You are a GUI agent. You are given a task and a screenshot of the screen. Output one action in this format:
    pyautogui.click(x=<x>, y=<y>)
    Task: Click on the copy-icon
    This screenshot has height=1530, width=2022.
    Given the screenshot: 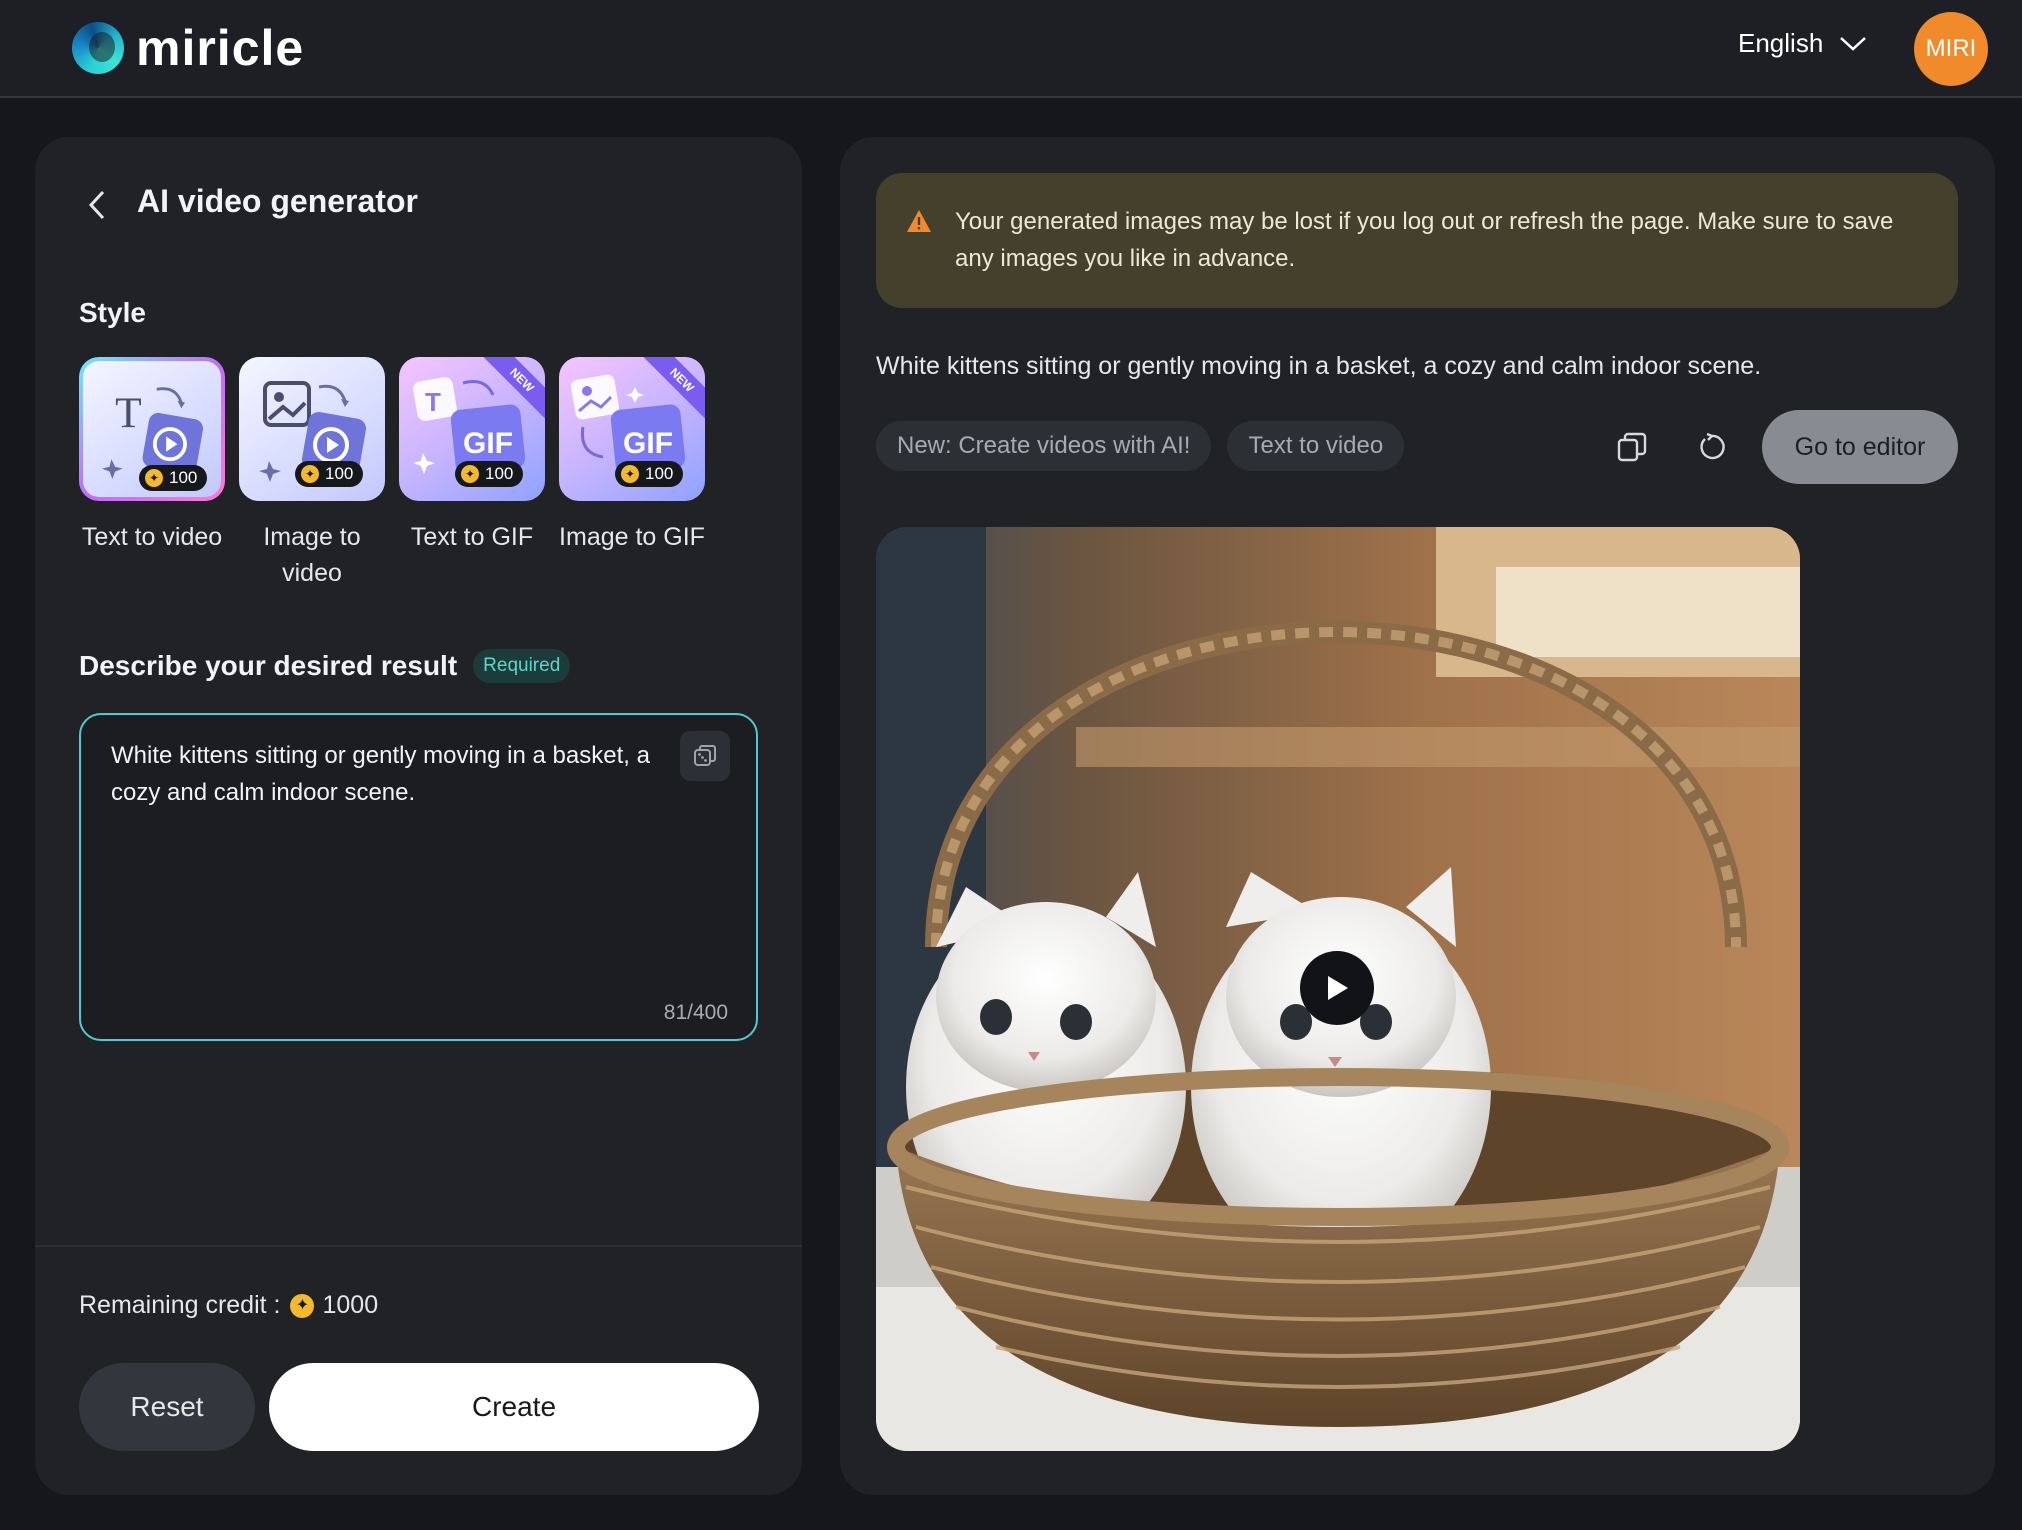 What is the action you would take?
    pyautogui.click(x=1632, y=447)
    